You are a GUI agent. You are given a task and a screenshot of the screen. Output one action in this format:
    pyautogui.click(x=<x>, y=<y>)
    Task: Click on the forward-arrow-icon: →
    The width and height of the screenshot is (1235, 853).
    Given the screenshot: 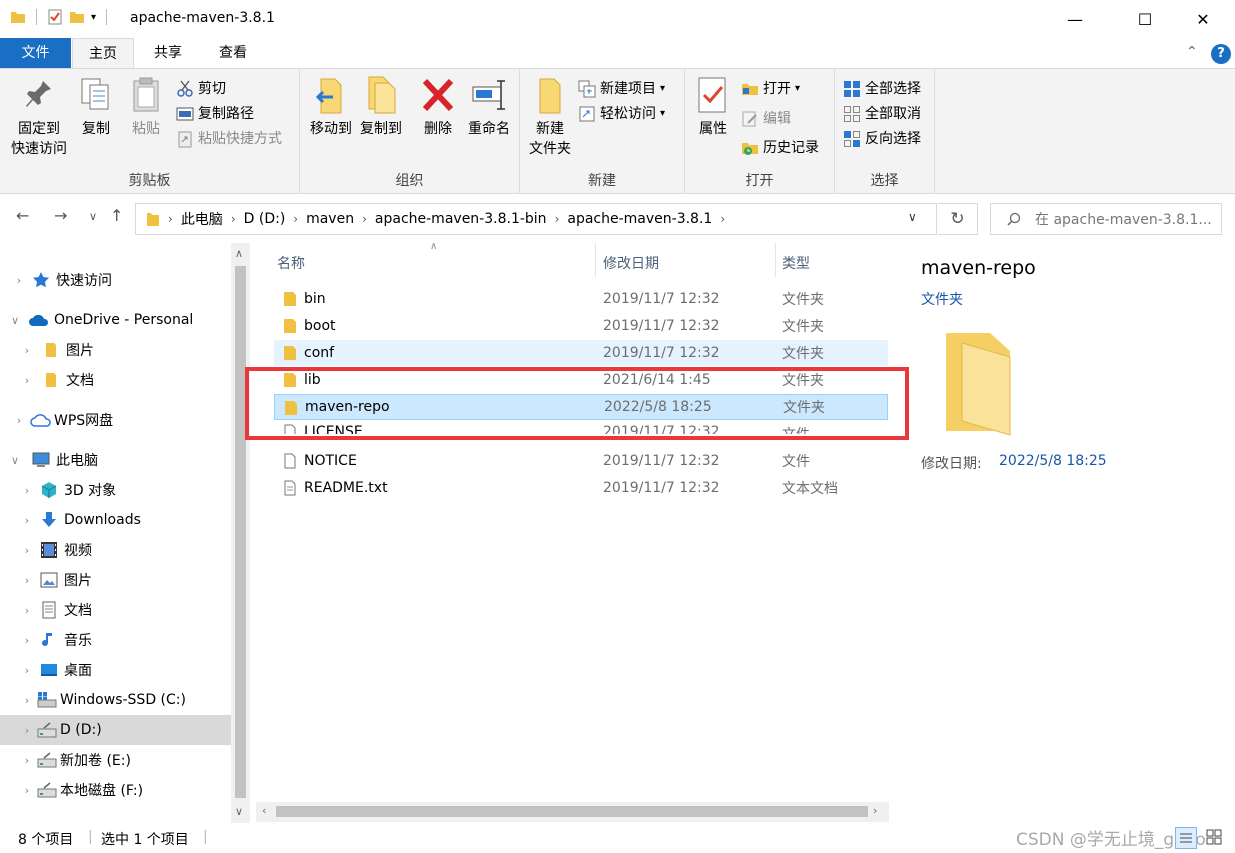 What is the action you would take?
    pyautogui.click(x=60, y=215)
    